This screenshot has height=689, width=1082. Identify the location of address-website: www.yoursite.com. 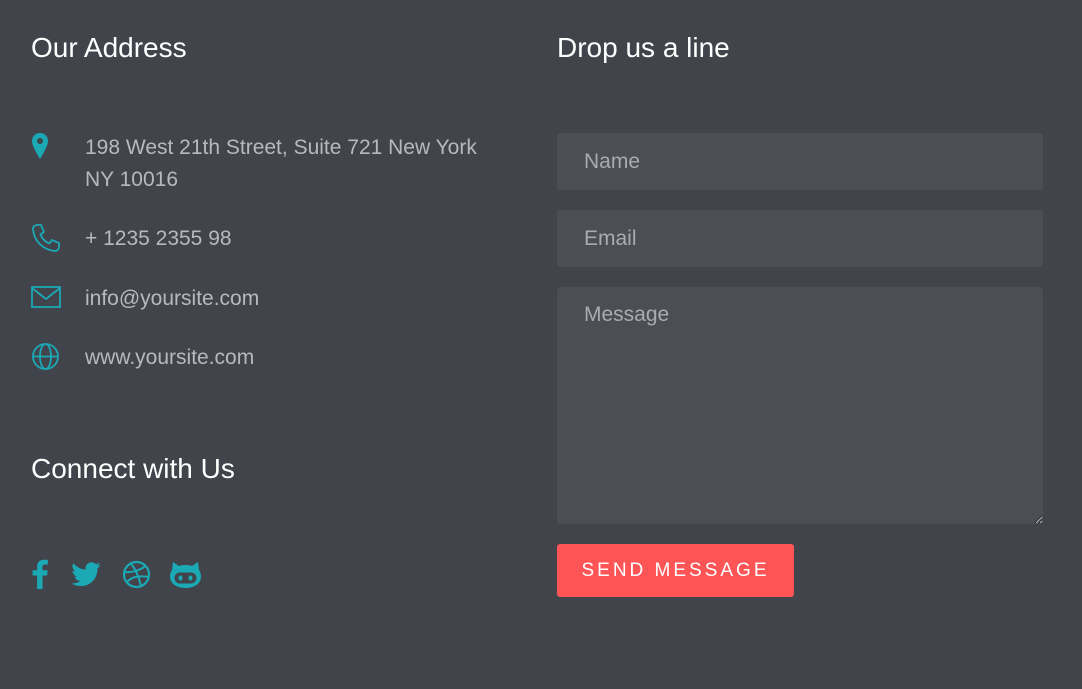
(170, 357).